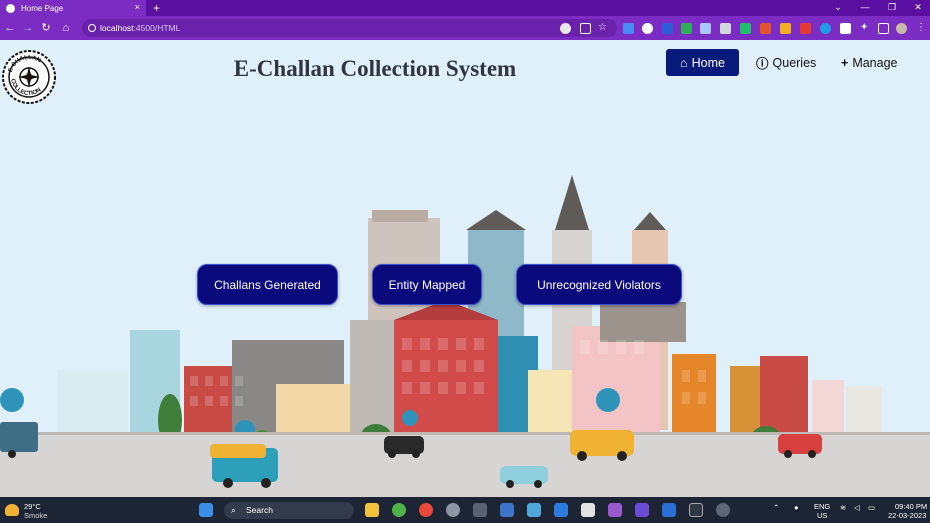 The height and width of the screenshot is (523, 930). I want to click on bookmark-star-icon: ☆, so click(603, 28).